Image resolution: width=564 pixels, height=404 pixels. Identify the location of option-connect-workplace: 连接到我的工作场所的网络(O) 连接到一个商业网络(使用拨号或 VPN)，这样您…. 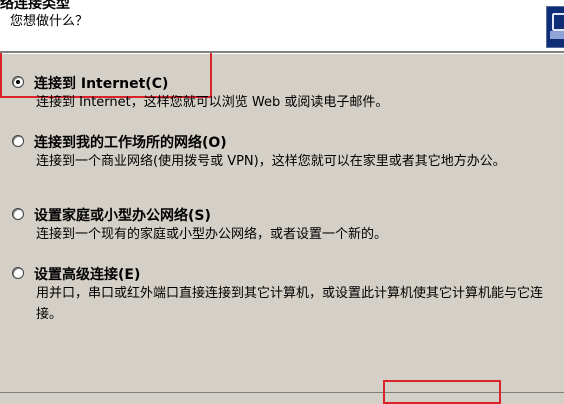
(282, 164).